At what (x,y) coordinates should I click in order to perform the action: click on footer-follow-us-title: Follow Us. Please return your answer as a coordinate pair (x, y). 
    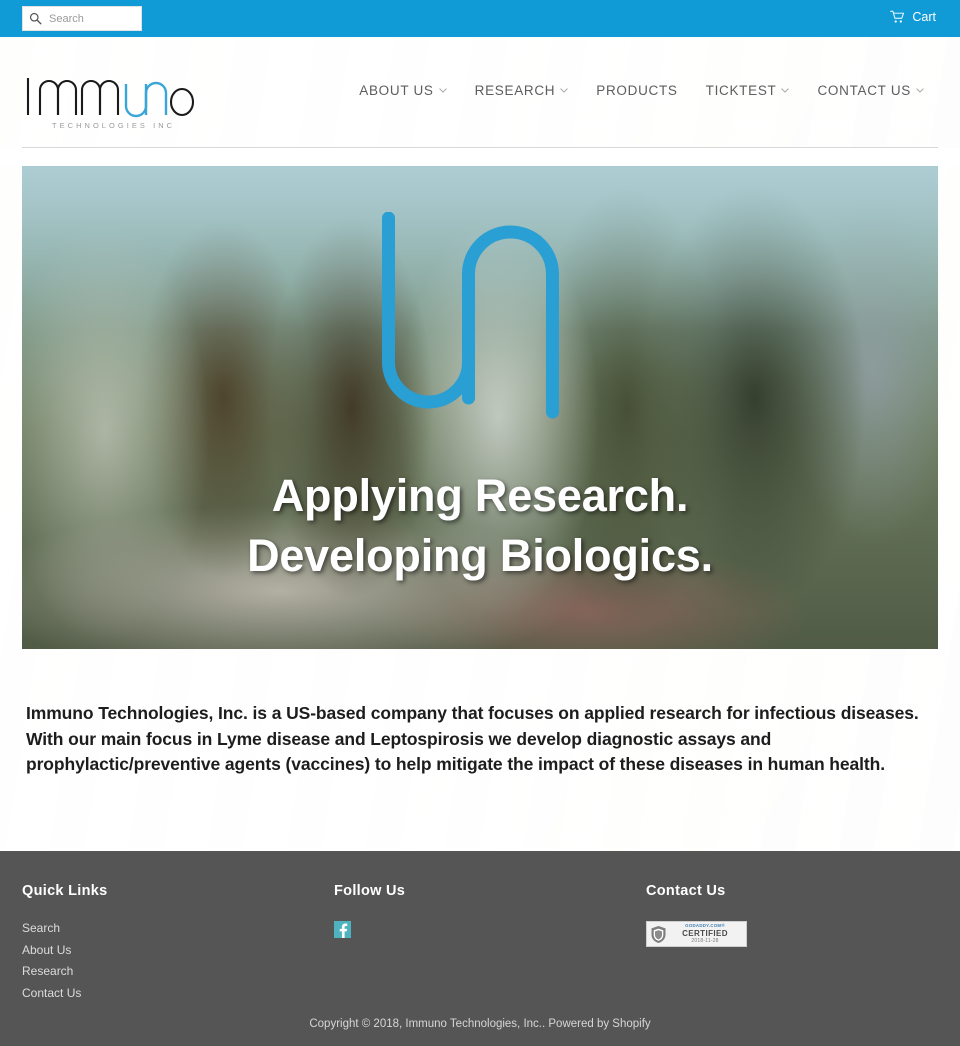
    Looking at the image, I should click on (370, 891).